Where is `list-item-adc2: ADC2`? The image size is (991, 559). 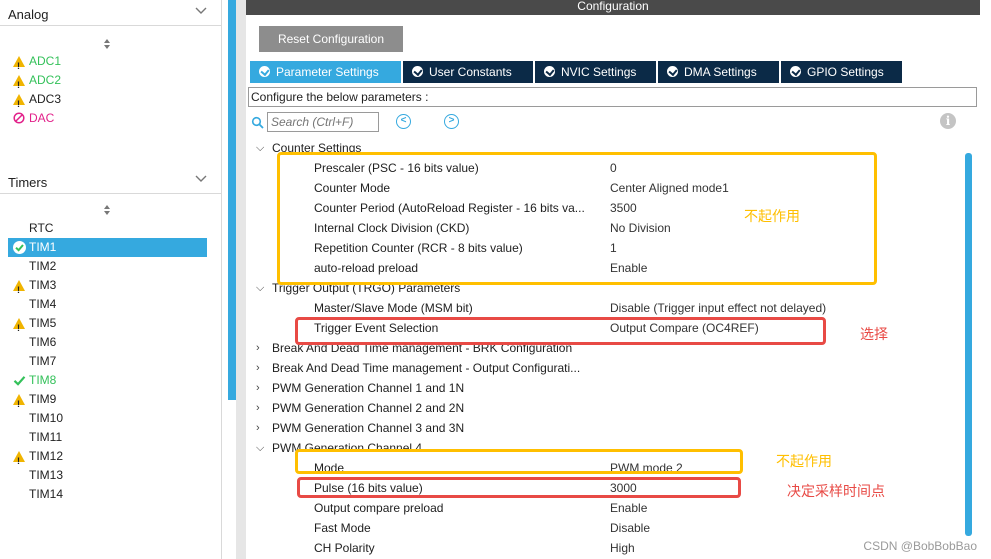 list-item-adc2: ADC2 is located at coordinates (107, 83).